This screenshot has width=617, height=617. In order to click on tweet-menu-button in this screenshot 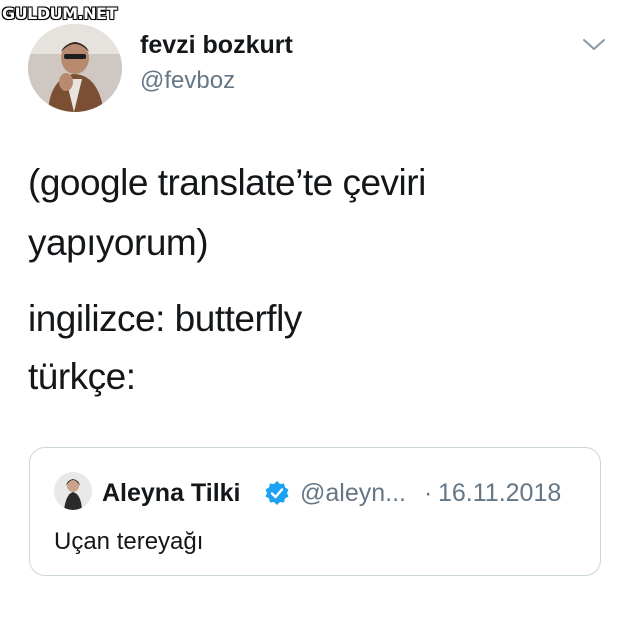, I will do `click(594, 45)`.